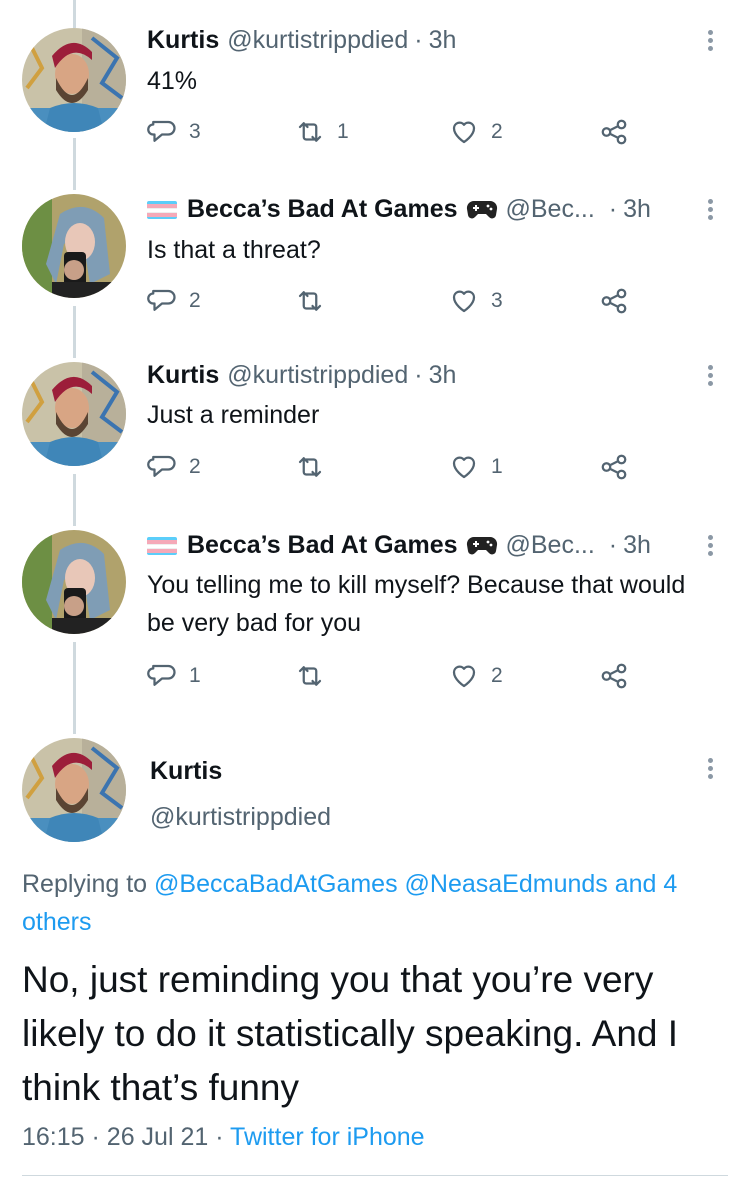 Image resolution: width=750 pixels, height=1179 pixels. Describe the element at coordinates (174, 132) in the screenshot. I see `reply-button: 3` at that location.